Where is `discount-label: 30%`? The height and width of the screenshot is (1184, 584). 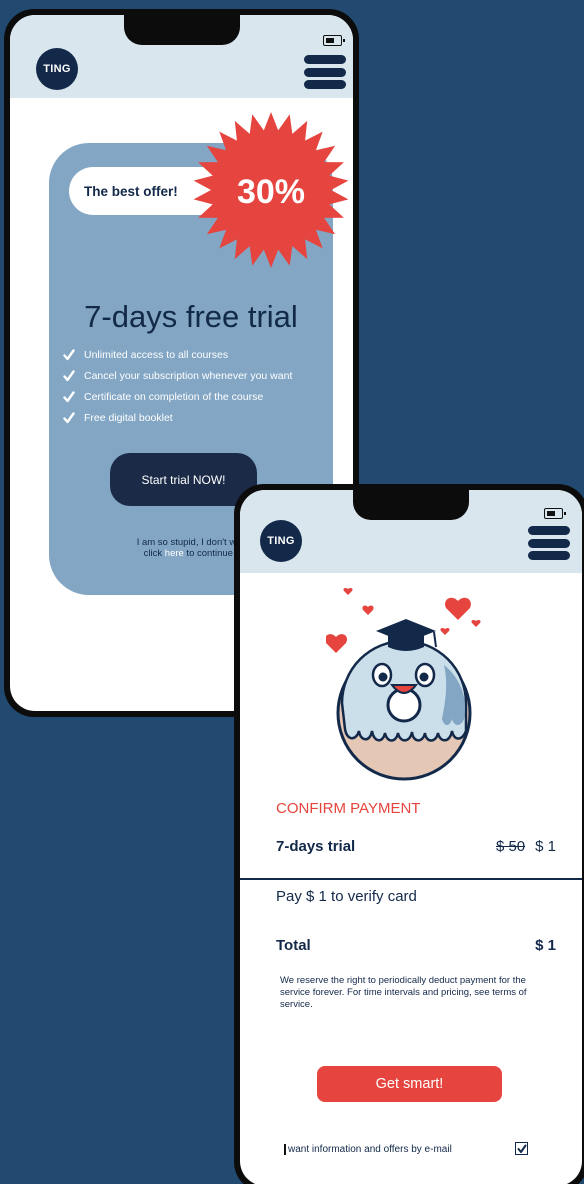 discount-label: 30% is located at coordinates (271, 191).